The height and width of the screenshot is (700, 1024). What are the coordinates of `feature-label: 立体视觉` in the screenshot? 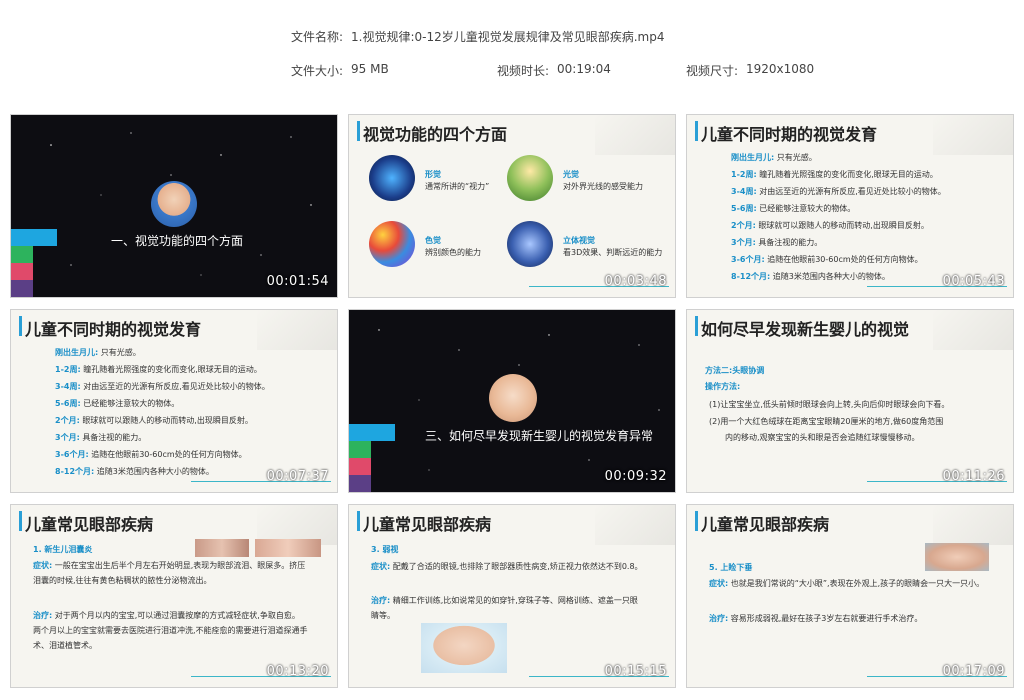 It's located at (579, 240).